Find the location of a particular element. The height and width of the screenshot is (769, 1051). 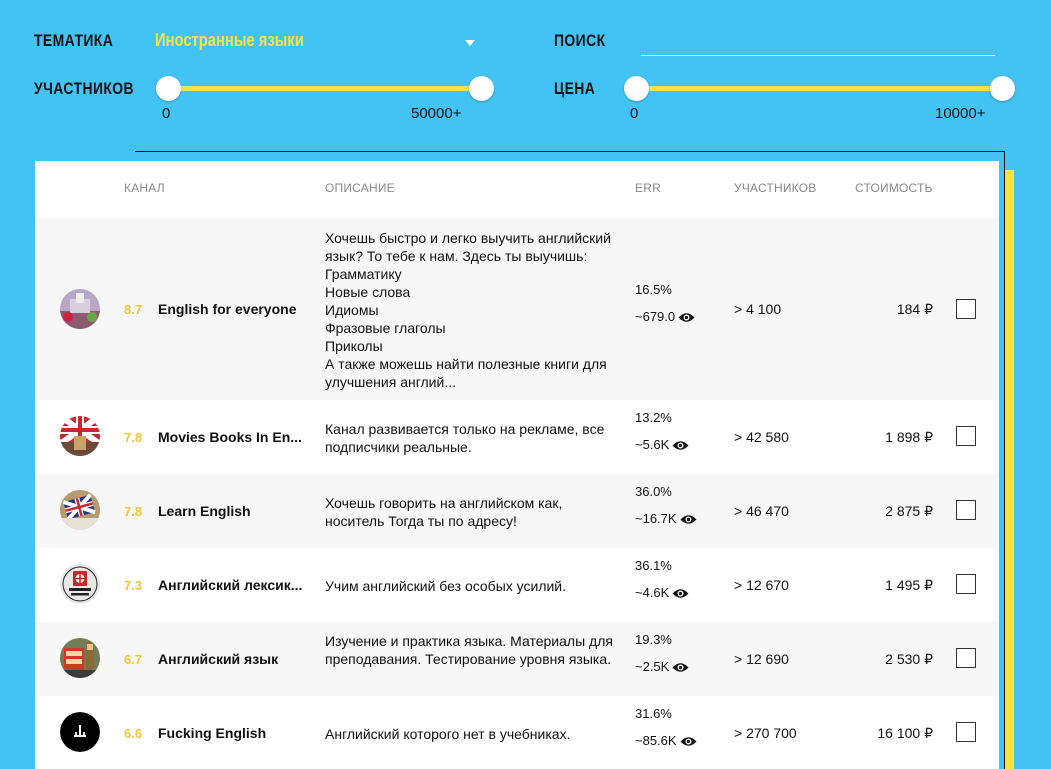

uk-flag-book-avatar-icon is located at coordinates (80, 510).